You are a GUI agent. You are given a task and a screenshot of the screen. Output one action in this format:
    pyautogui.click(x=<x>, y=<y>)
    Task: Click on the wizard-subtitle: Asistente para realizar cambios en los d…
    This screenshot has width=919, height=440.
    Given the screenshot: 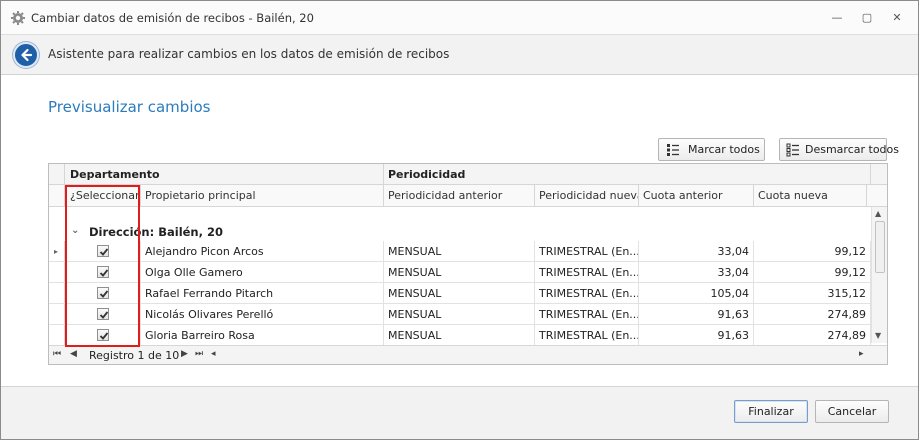 What is the action you would take?
    pyautogui.click(x=249, y=54)
    